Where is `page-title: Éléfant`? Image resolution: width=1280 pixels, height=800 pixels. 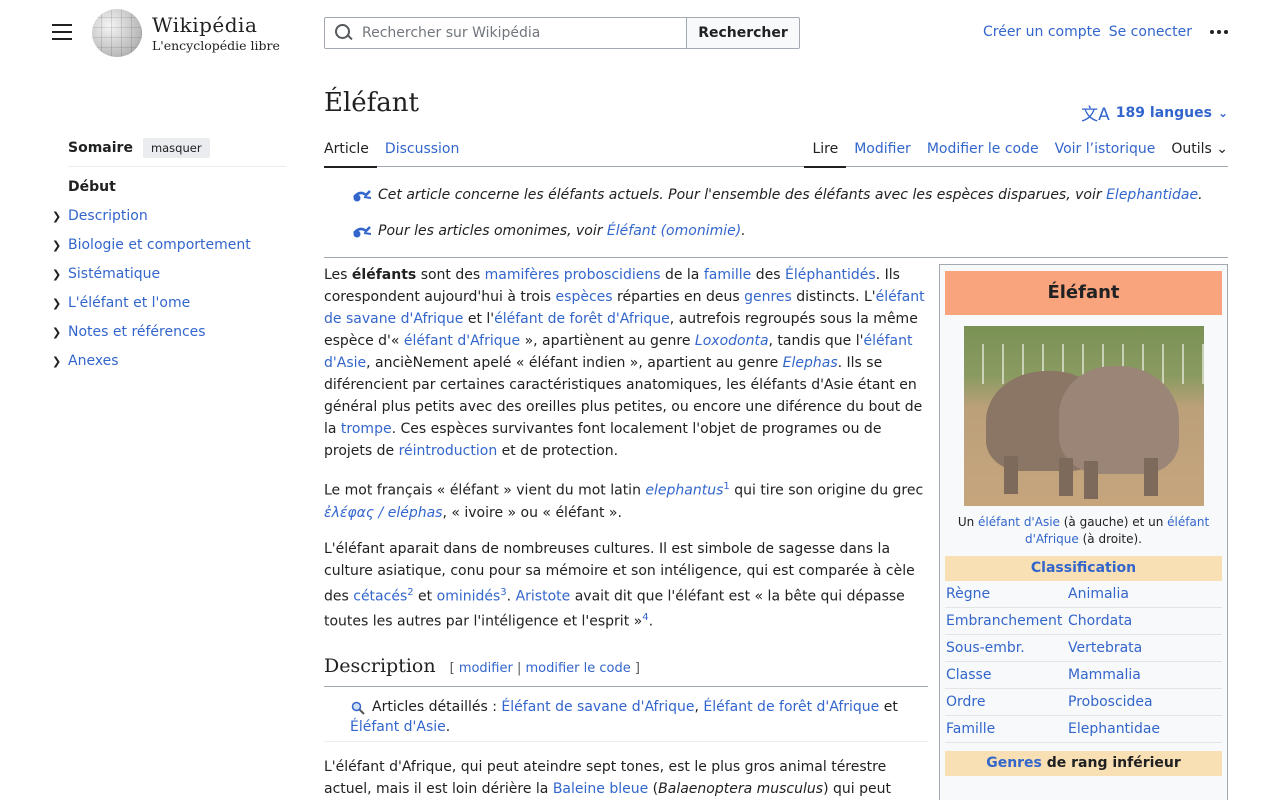
page-title: Éléfant is located at coordinates (371, 103).